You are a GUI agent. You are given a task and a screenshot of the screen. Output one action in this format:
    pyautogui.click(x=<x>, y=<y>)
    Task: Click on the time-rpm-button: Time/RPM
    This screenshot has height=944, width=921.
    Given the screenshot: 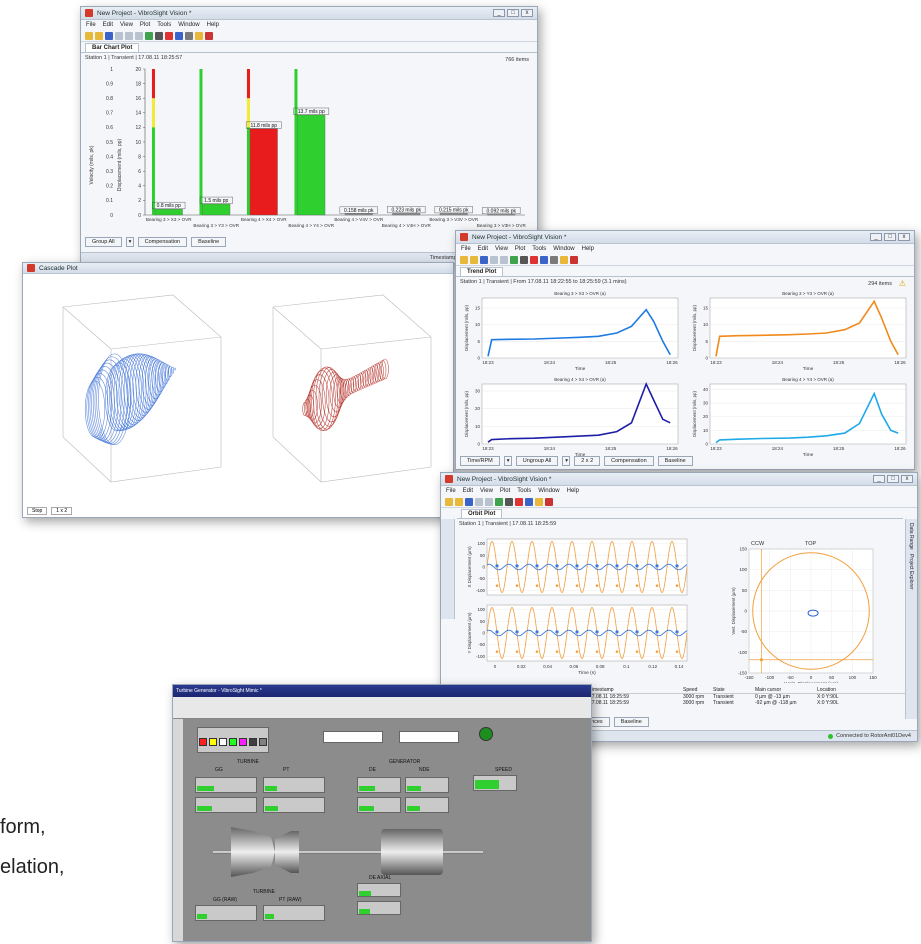 What is the action you would take?
    pyautogui.click(x=480, y=461)
    